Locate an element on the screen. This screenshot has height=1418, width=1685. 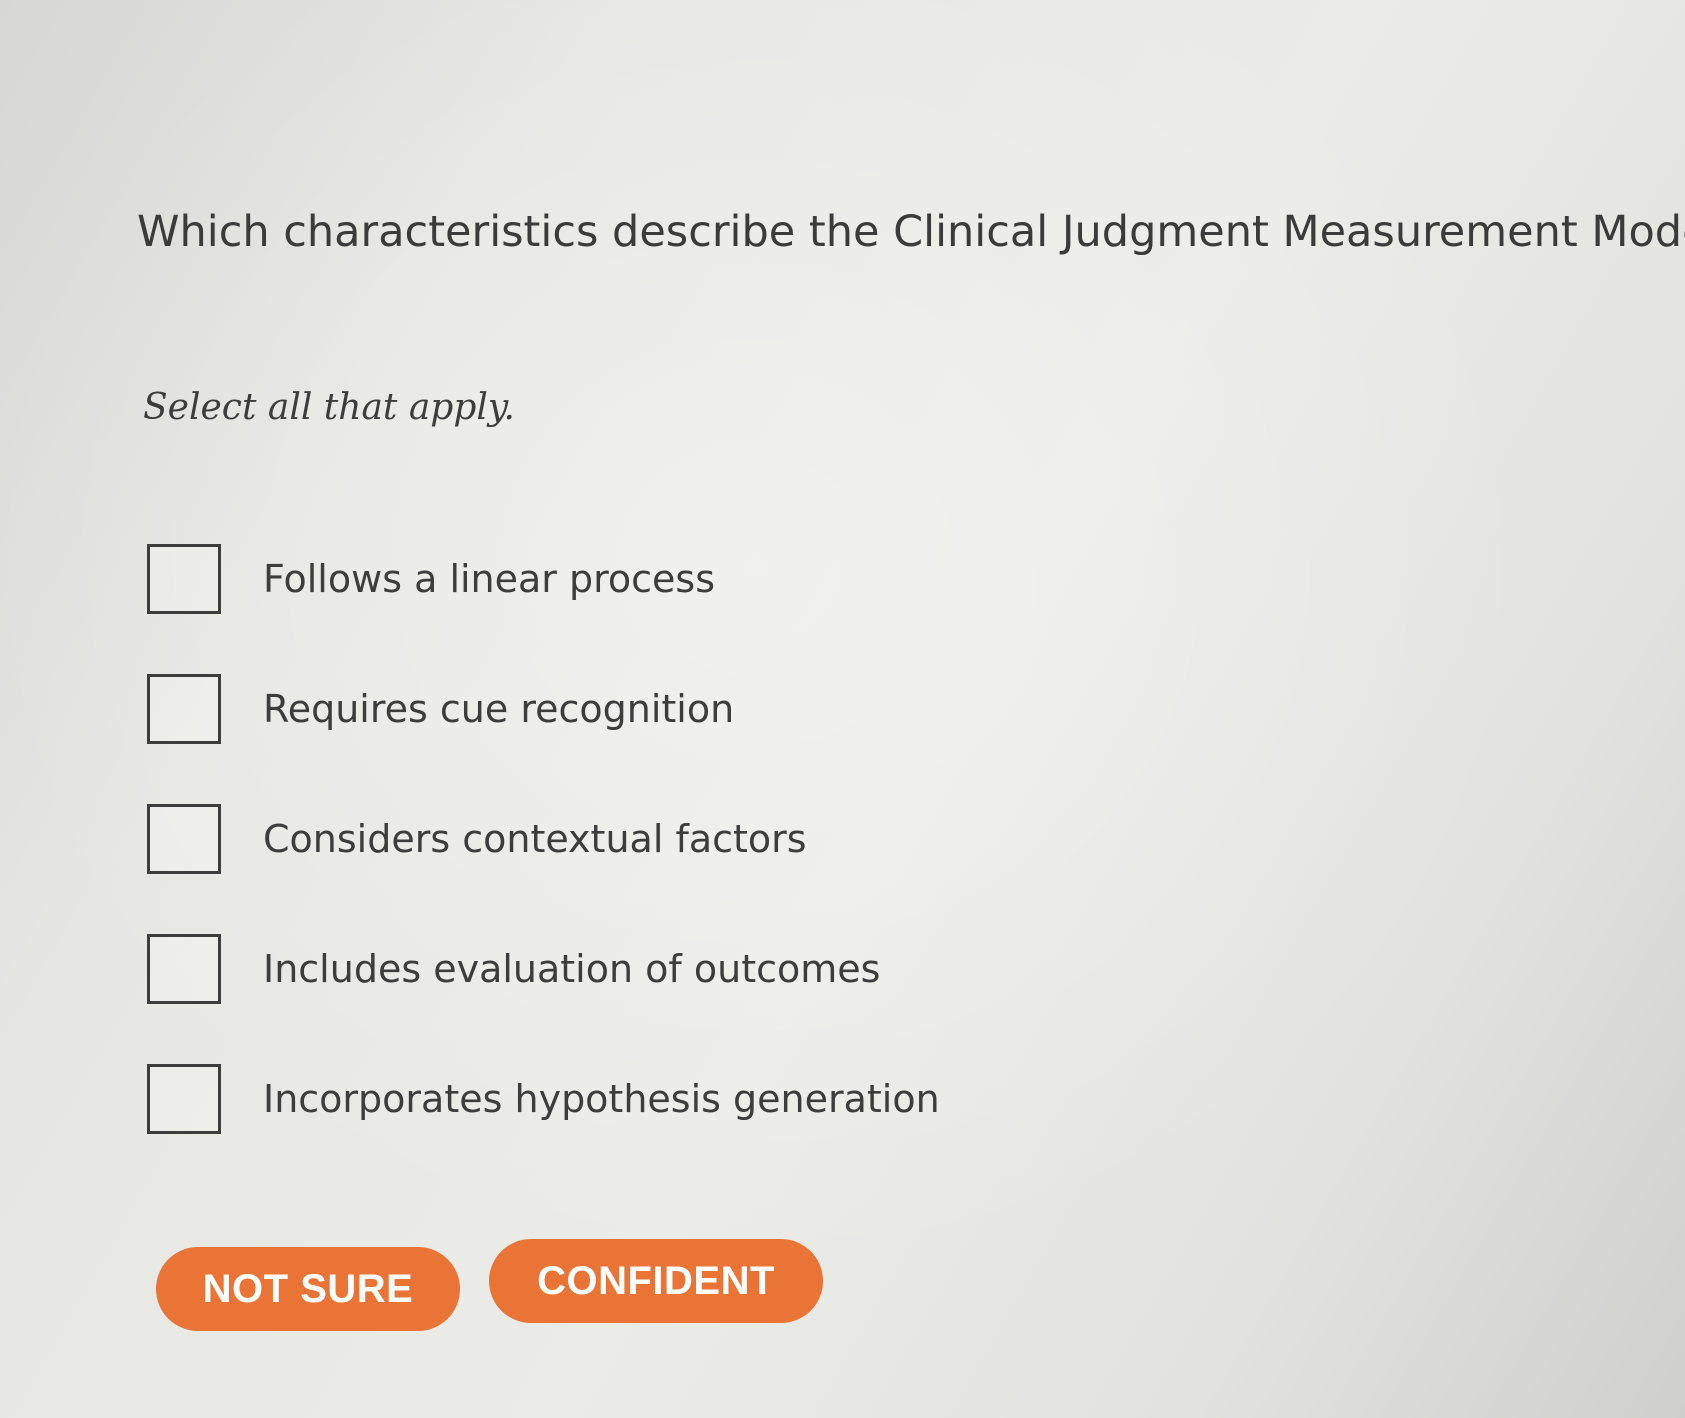
option-5-label: Incorporates hypothesis generation is located at coordinates (601, 1099).